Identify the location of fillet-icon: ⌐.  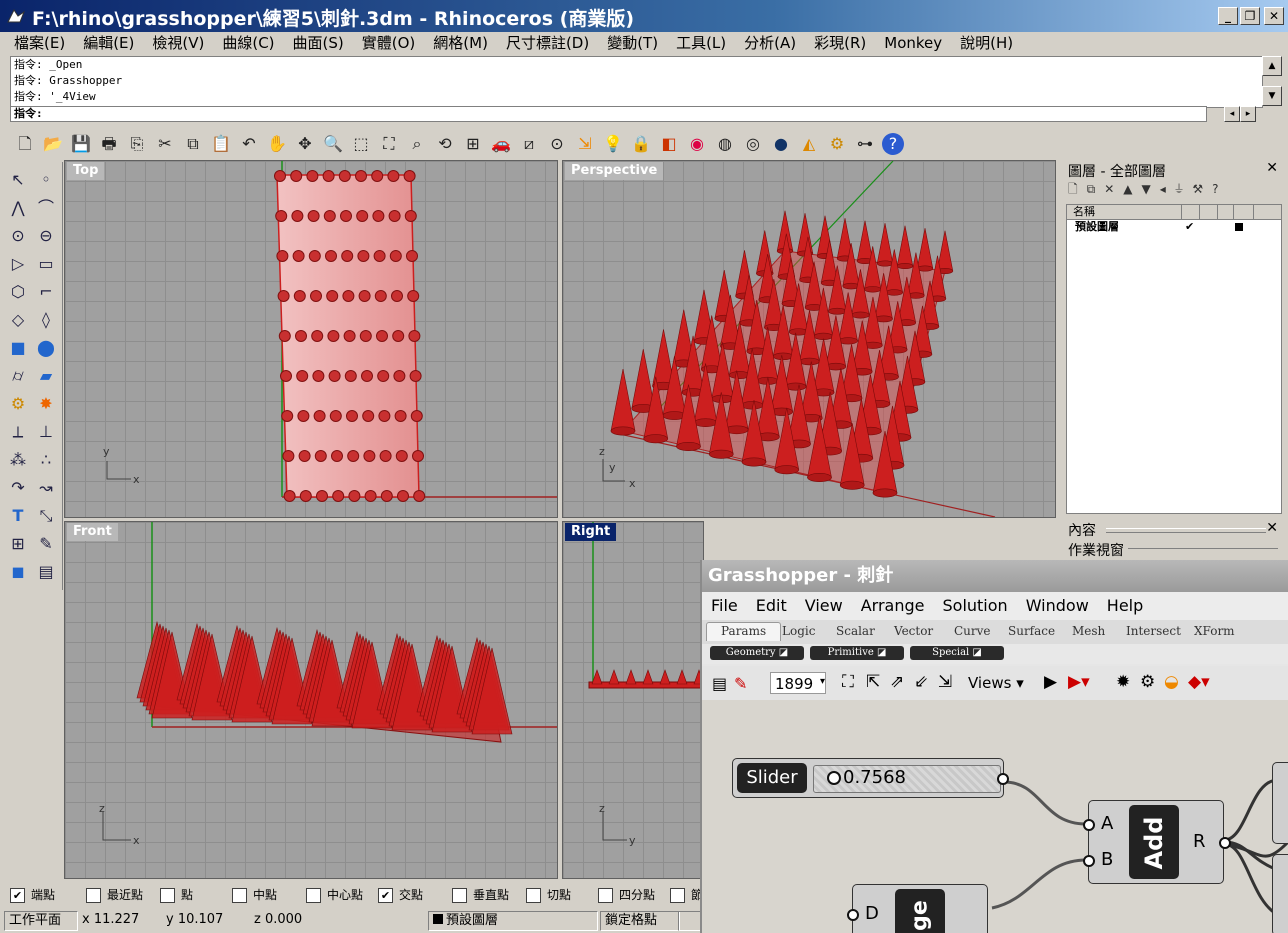
(46, 292).